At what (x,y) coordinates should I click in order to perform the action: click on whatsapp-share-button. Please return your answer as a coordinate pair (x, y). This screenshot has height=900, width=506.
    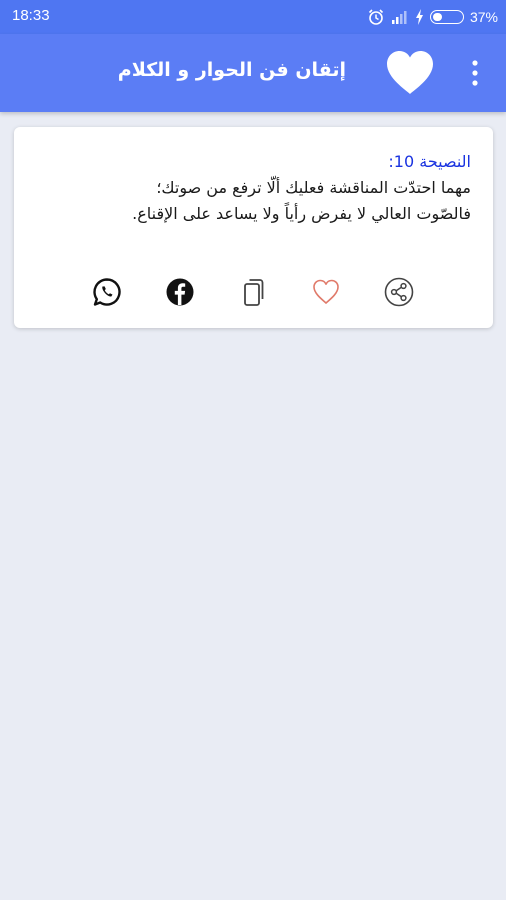
    Looking at the image, I should click on (107, 292).